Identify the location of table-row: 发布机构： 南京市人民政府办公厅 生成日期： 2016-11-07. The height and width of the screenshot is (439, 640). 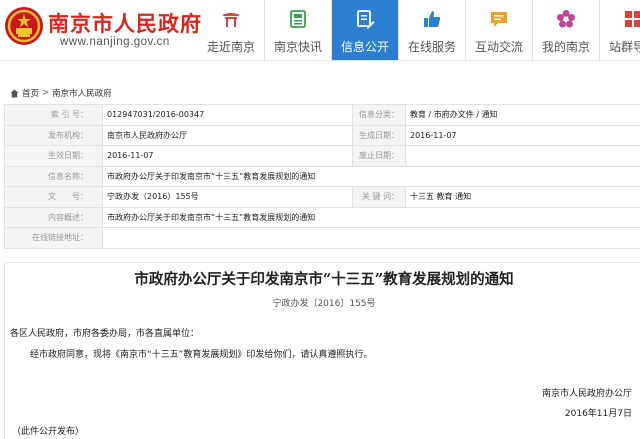
(322, 135).